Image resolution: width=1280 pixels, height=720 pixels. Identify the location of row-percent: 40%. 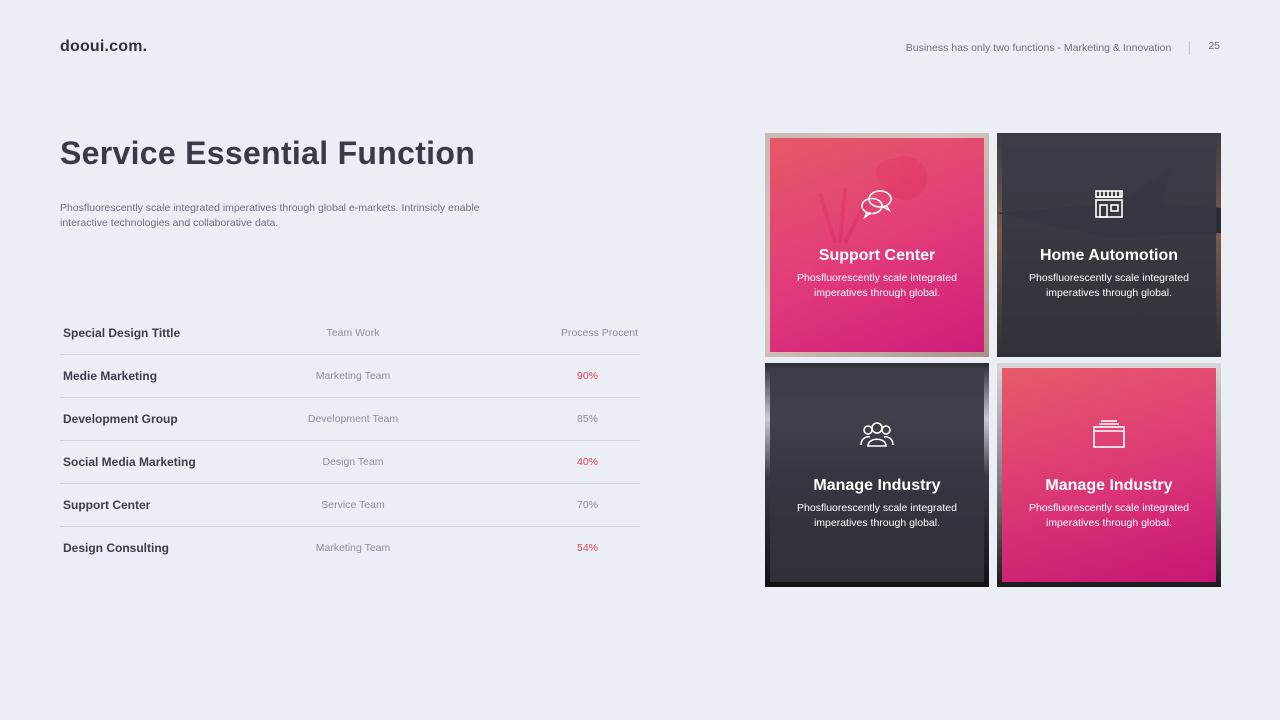
(587, 462).